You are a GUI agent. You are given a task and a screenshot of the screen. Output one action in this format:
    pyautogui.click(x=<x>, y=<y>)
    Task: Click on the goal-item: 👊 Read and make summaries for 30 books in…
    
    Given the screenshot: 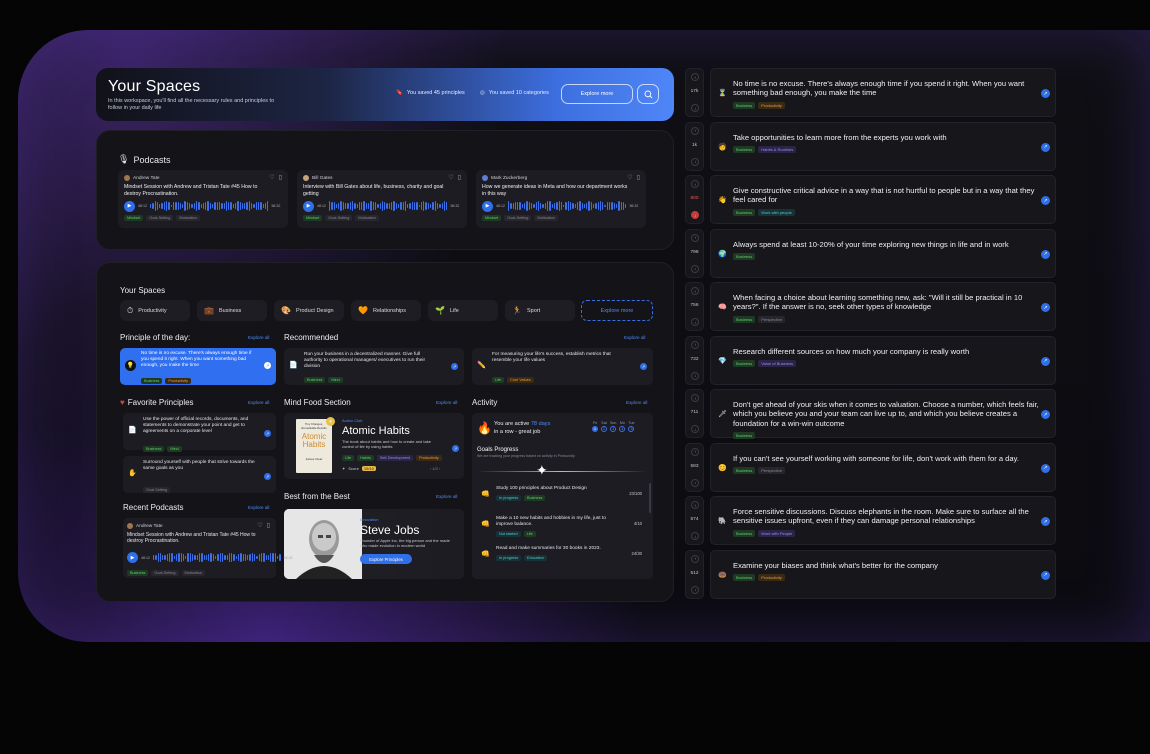 What is the action you would take?
    pyautogui.click(x=562, y=555)
    